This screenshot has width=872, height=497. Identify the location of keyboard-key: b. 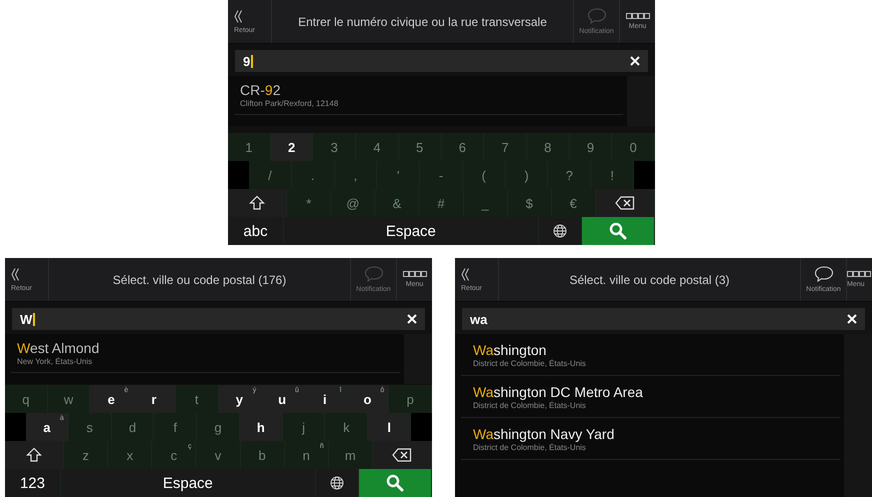
(262, 455).